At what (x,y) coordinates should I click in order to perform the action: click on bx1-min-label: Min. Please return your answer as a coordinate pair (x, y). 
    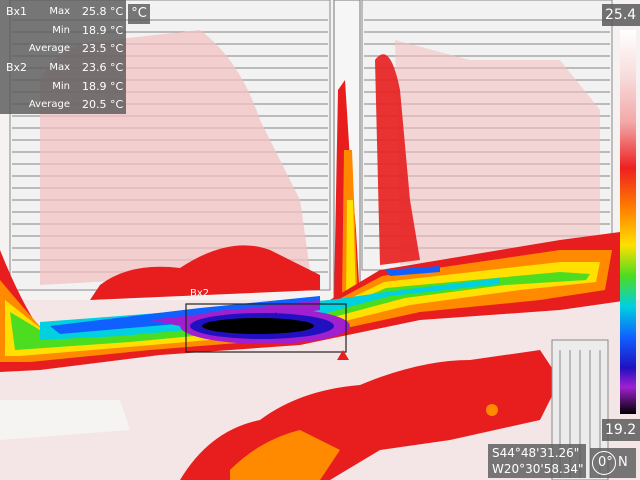
    Looking at the image, I should click on (61, 30).